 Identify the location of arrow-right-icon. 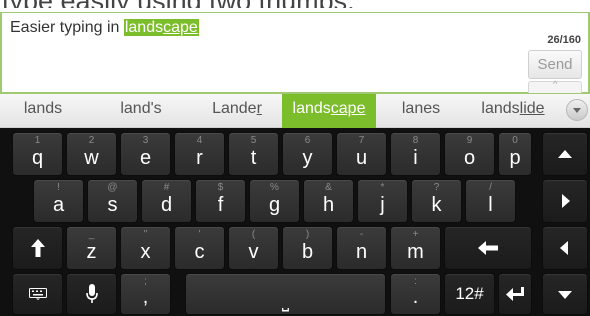
(566, 201).